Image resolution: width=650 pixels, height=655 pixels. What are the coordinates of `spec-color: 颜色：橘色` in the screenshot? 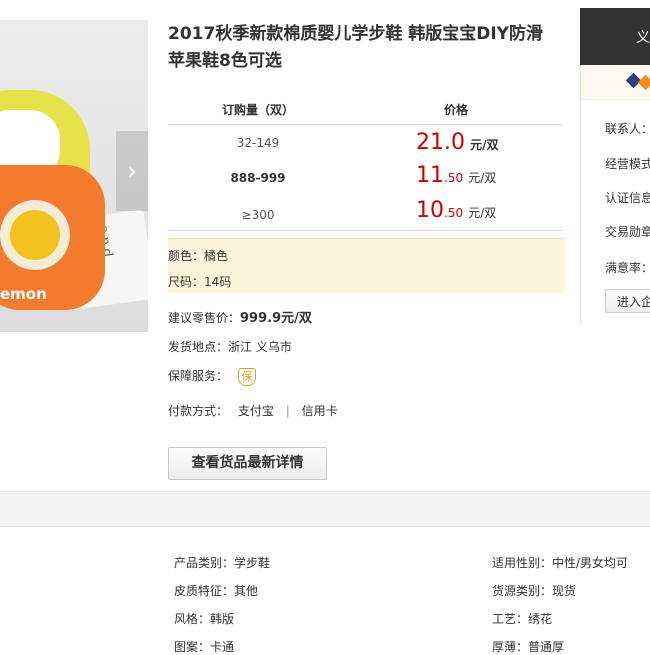 It's located at (198, 256).